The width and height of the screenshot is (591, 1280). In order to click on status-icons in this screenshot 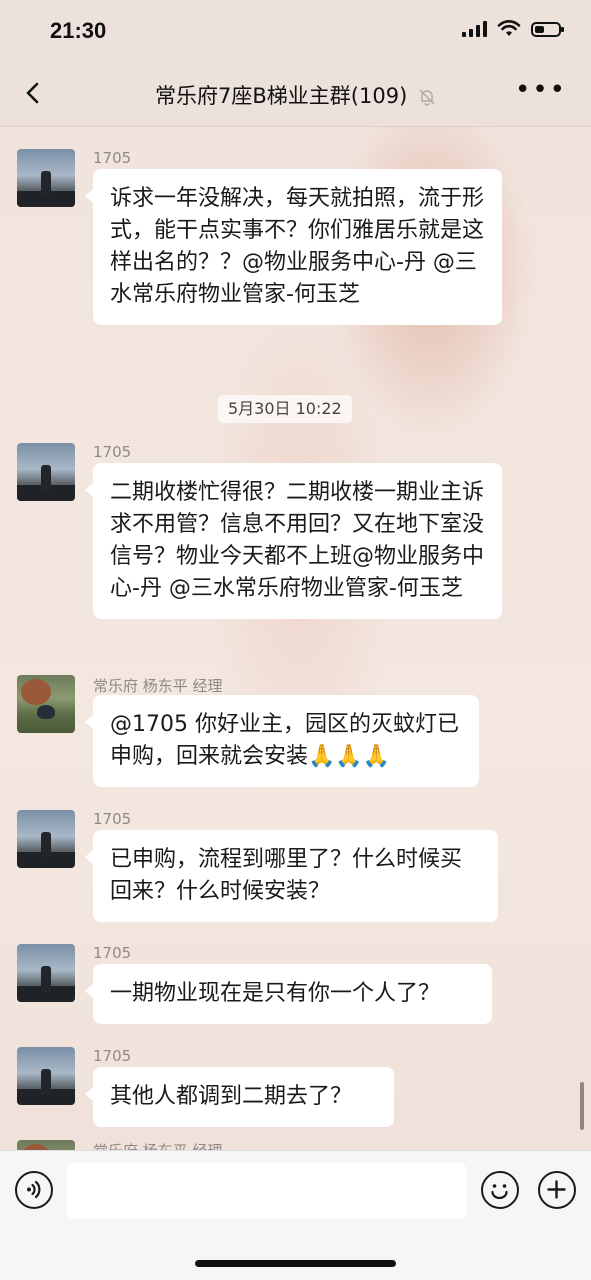, I will do `click(513, 29)`.